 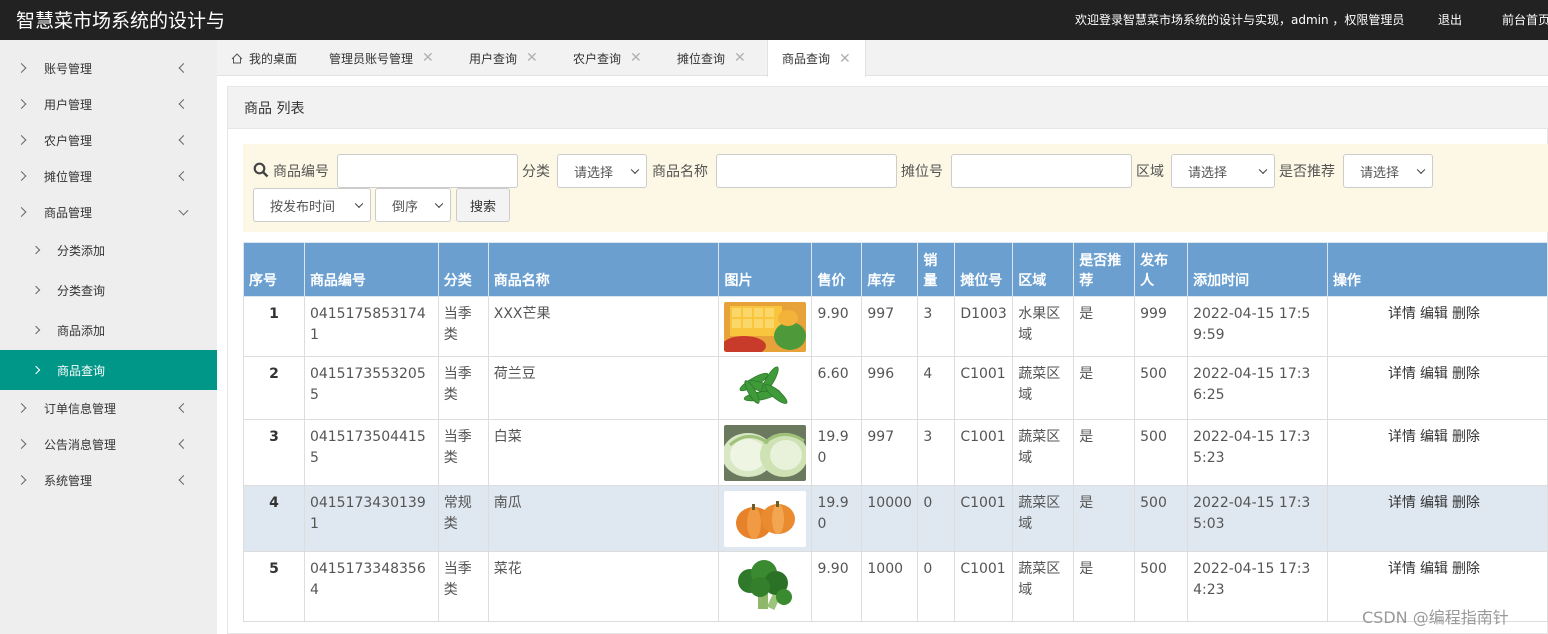 I want to click on sidebar-item-farmers: 农户管理, so click(x=108, y=140).